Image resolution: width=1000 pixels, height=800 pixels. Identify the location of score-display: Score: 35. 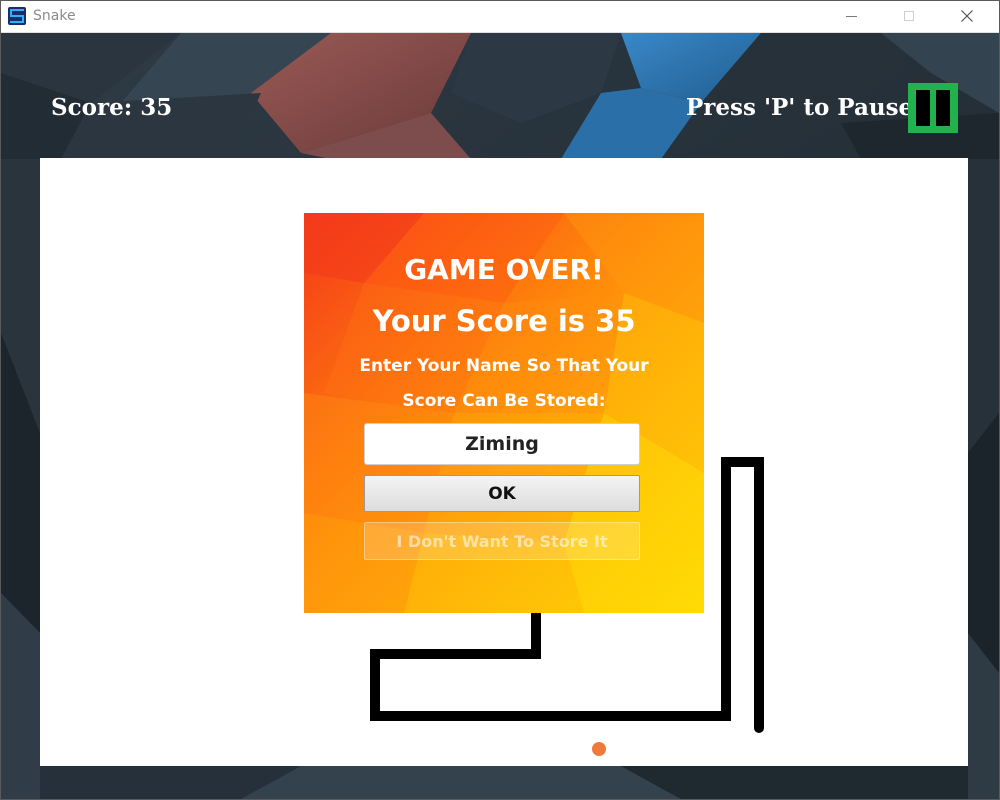
(112, 107).